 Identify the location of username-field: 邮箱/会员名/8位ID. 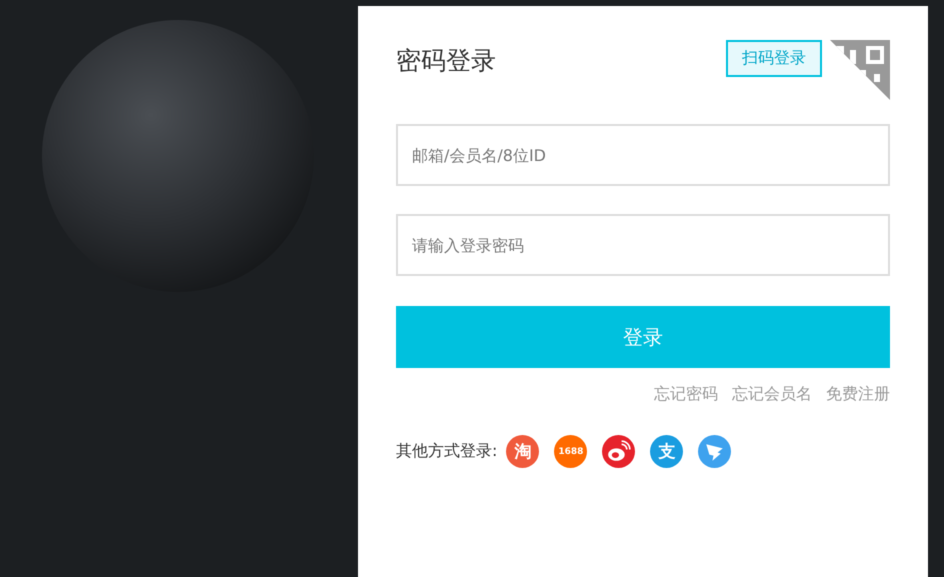
(643, 155).